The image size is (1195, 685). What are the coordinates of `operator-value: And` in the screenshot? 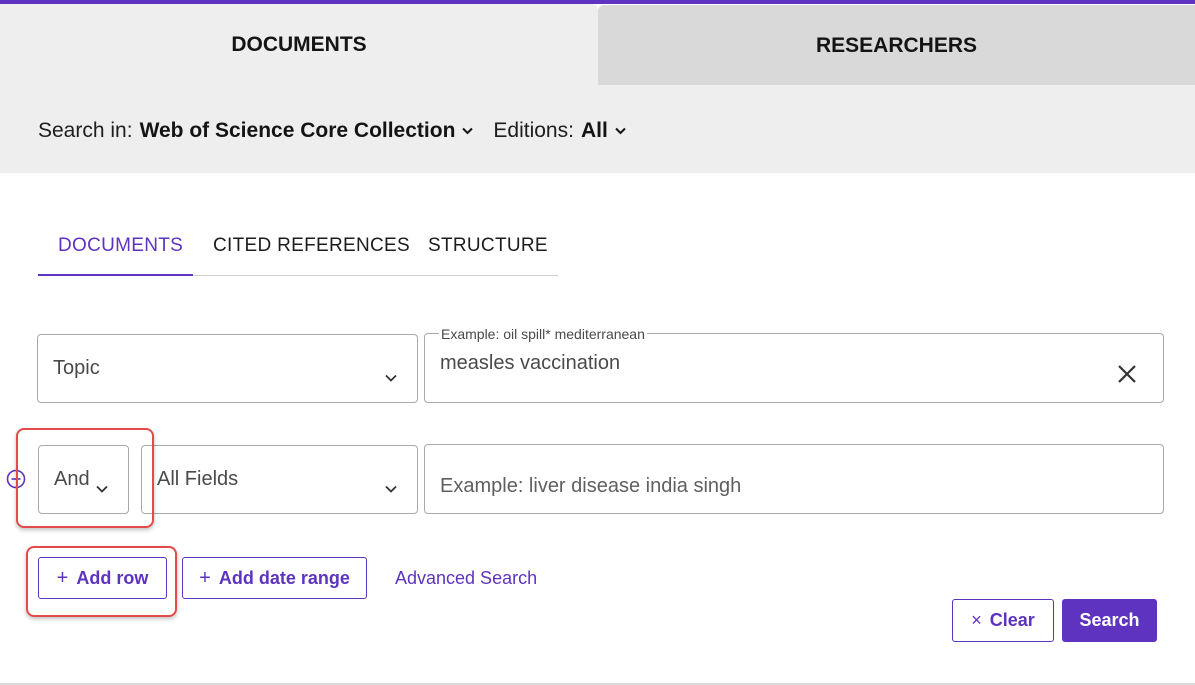 It's located at (72, 479).